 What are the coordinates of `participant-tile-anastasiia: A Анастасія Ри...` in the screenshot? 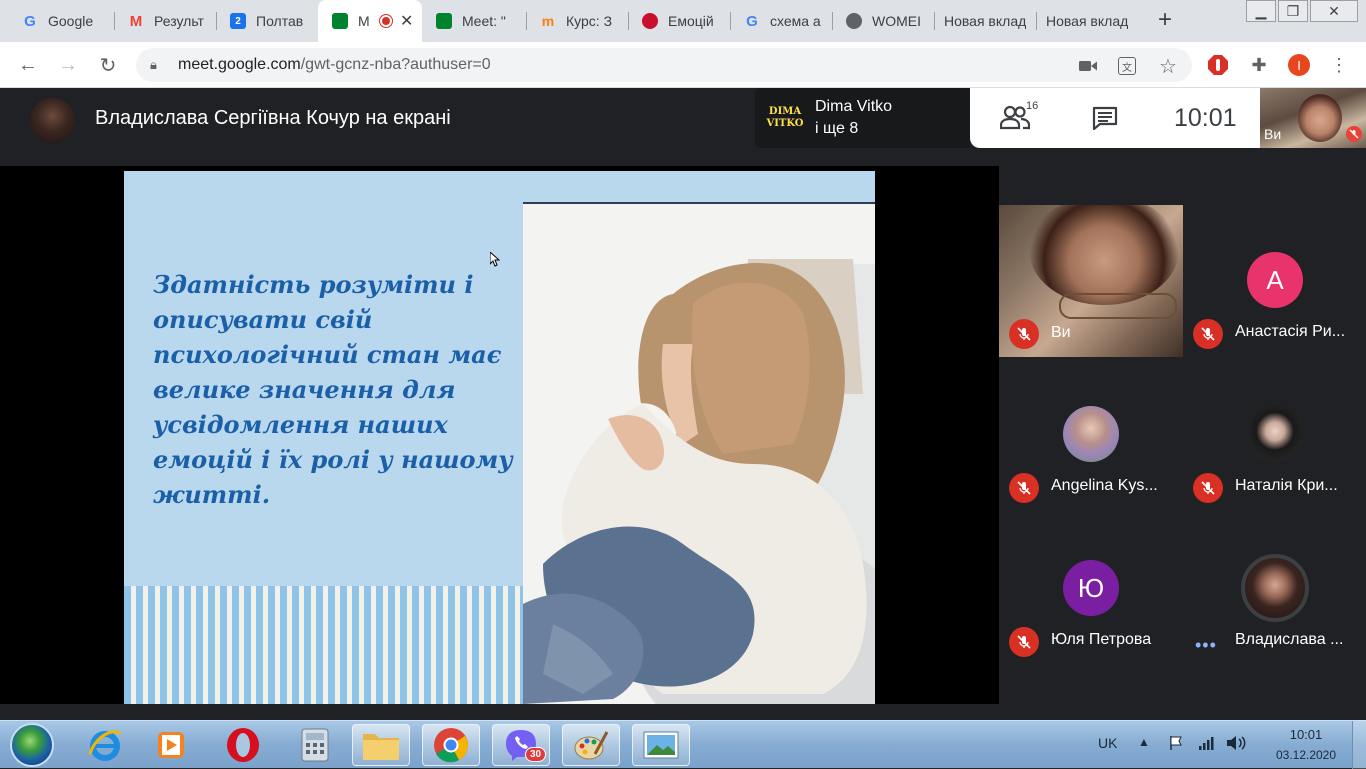 It's located at (1274, 281).